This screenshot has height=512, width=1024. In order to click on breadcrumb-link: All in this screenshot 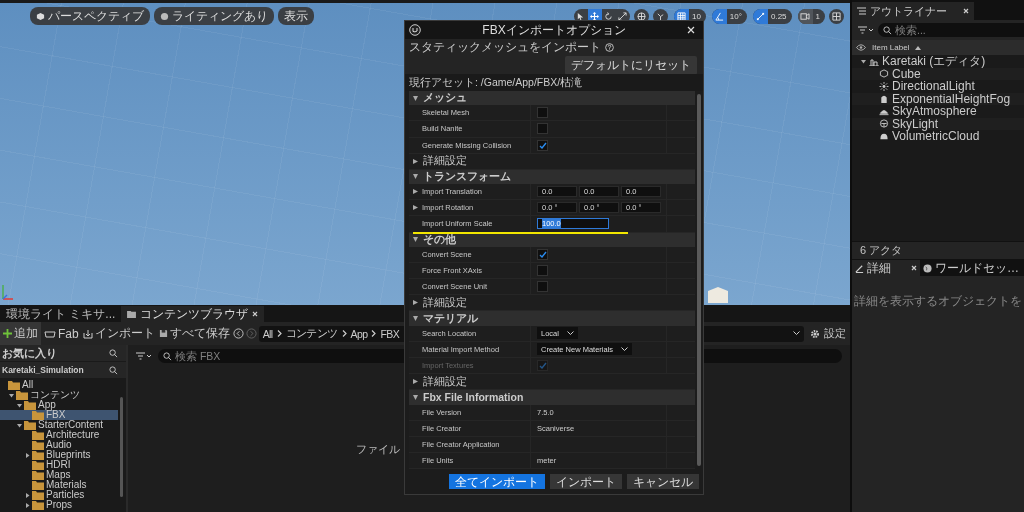, I will do `click(267, 333)`.